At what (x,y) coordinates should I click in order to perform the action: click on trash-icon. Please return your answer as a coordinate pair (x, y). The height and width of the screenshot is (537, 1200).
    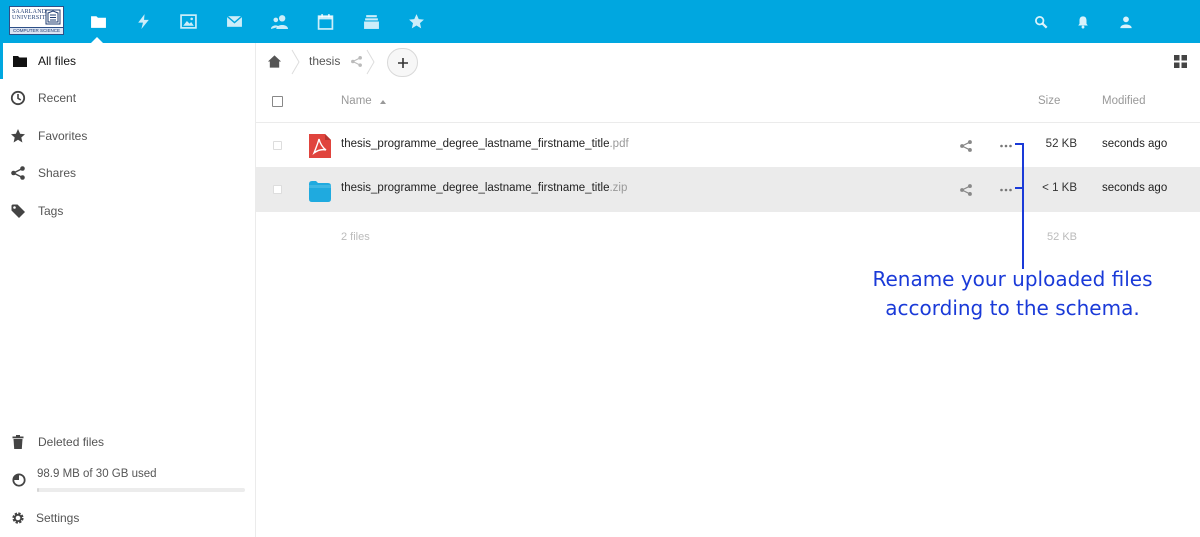
    Looking at the image, I should click on (18, 442).